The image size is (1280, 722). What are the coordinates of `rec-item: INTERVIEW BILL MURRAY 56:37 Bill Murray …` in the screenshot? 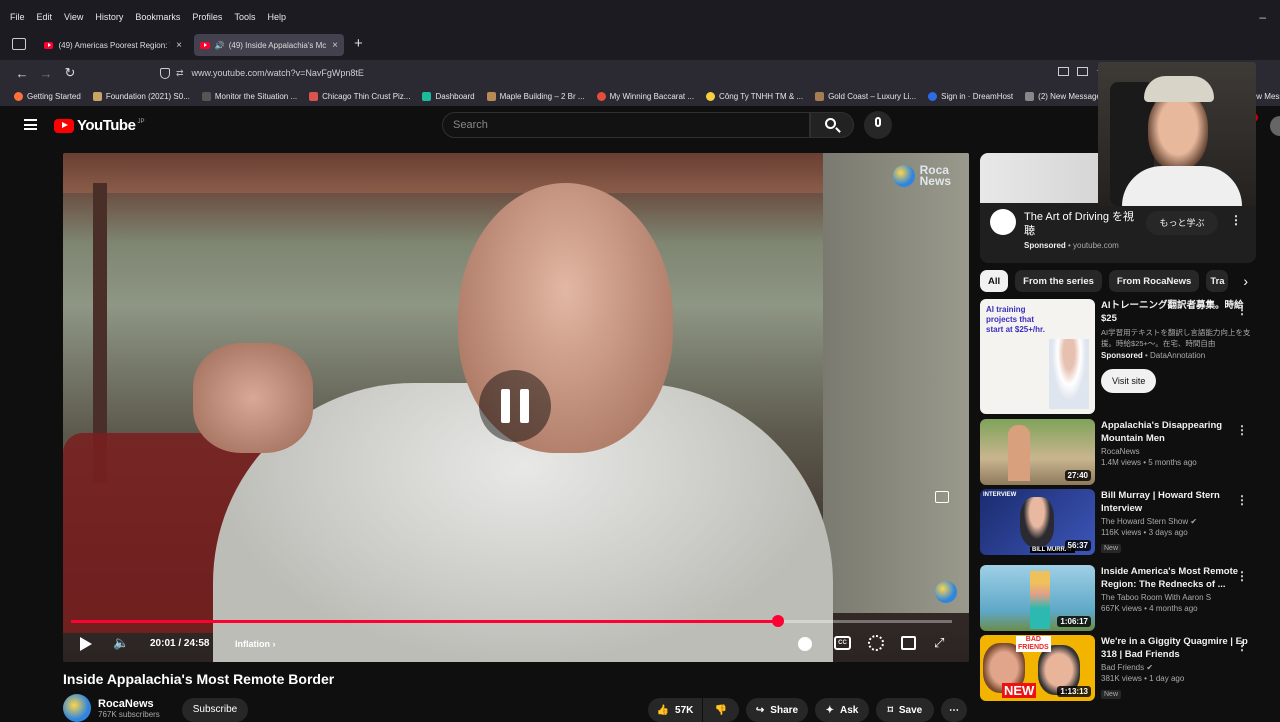 It's located at (1125, 522).